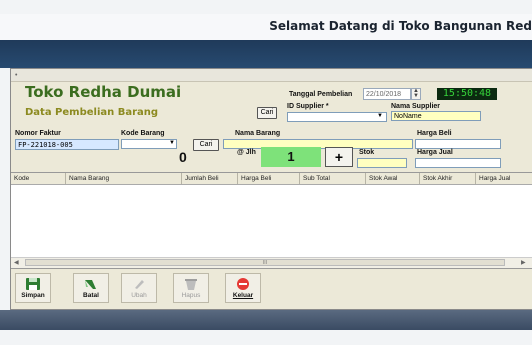 The height and width of the screenshot is (345, 532). I want to click on header-band, so click(266, 54).